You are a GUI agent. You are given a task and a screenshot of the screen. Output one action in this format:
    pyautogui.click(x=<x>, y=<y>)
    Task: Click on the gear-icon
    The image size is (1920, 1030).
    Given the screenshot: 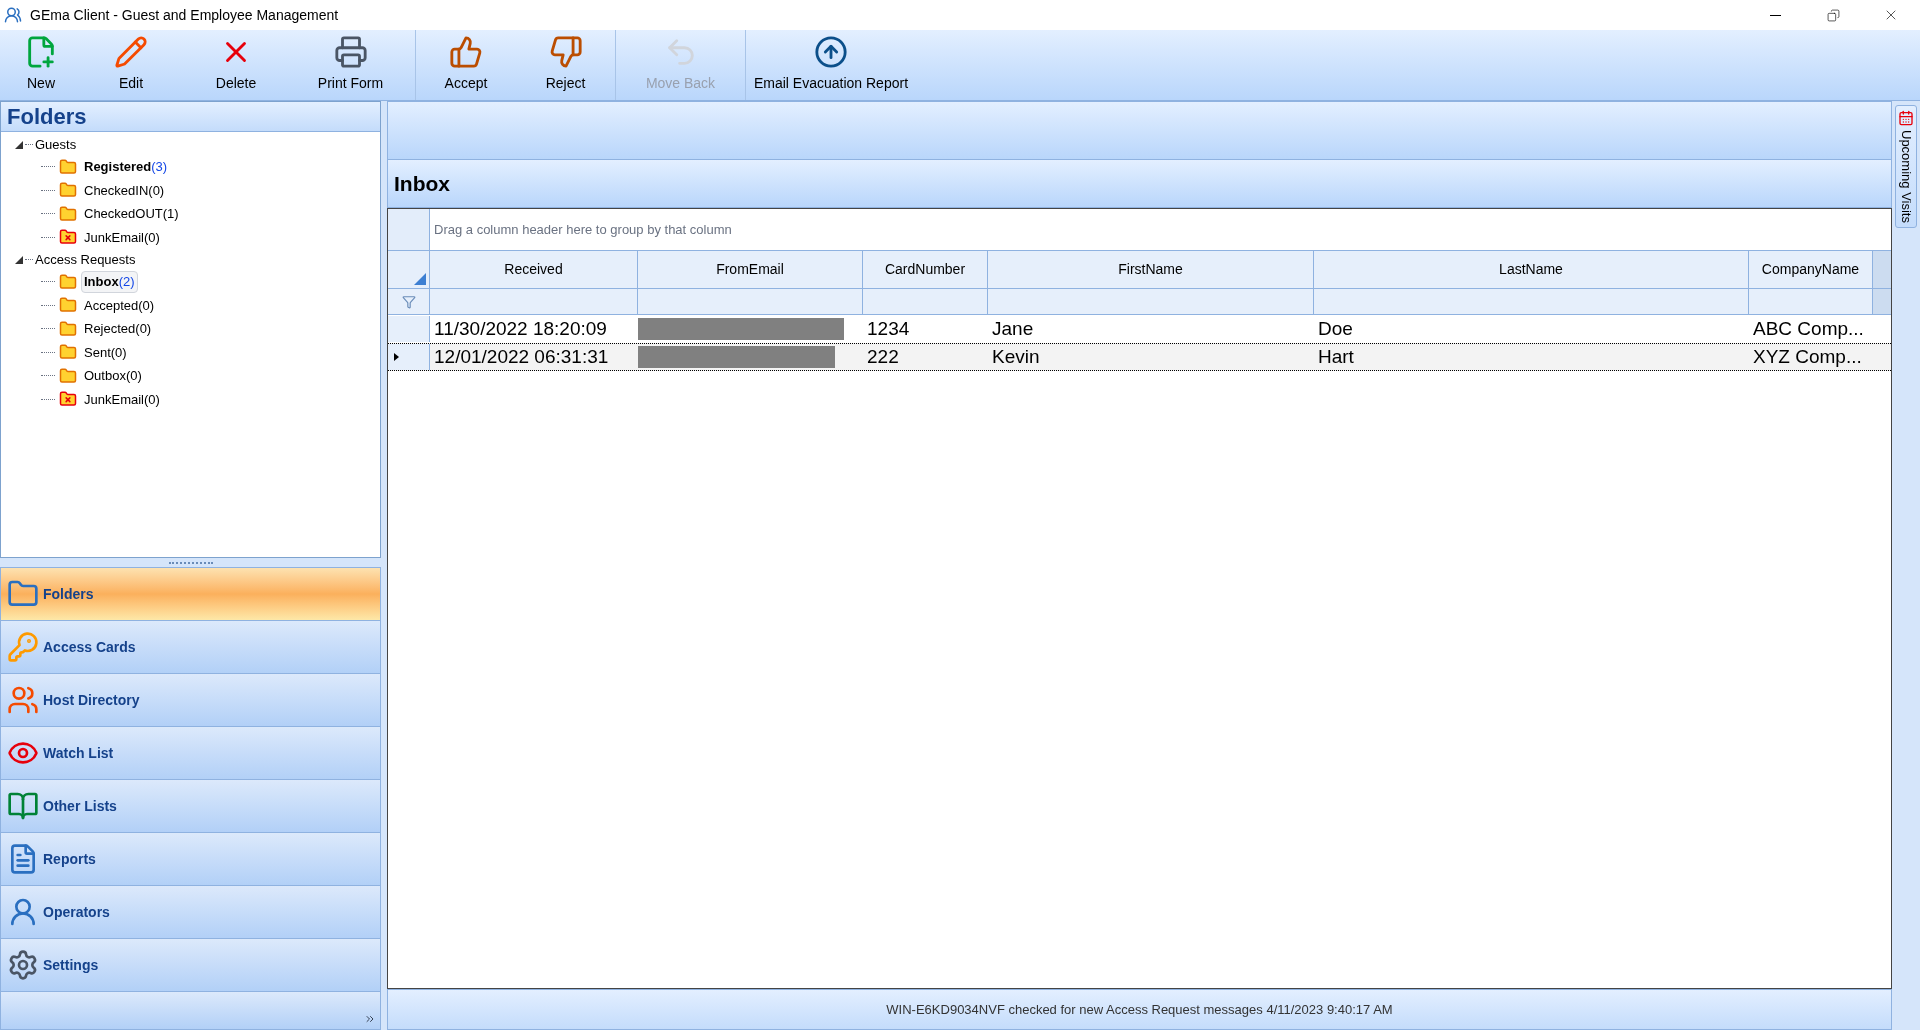 What is the action you would take?
    pyautogui.click(x=23, y=965)
    